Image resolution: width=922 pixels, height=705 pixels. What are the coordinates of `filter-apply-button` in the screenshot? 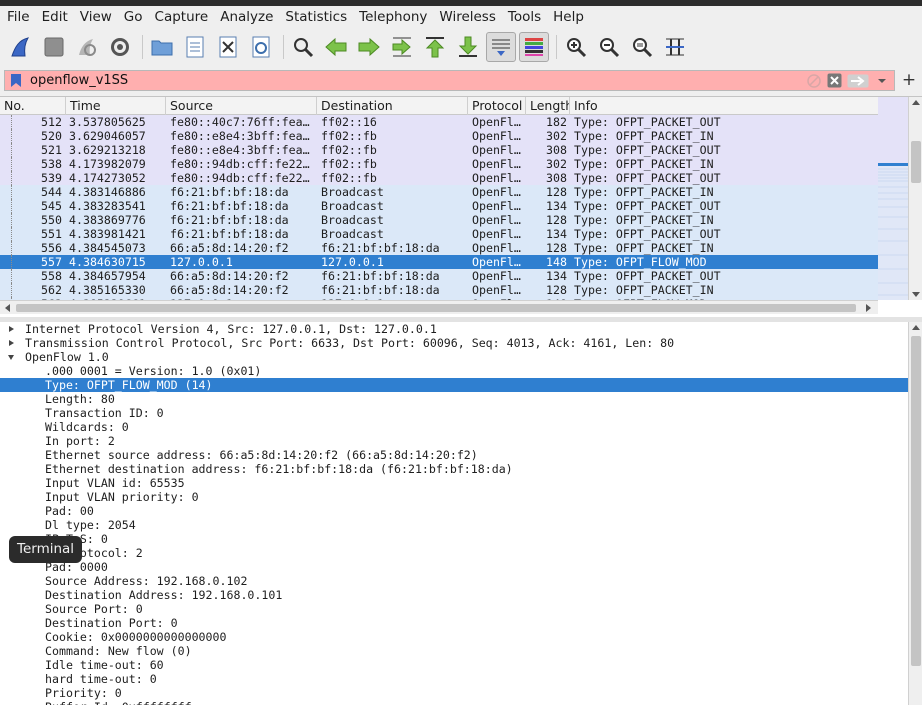 It's located at (858, 81).